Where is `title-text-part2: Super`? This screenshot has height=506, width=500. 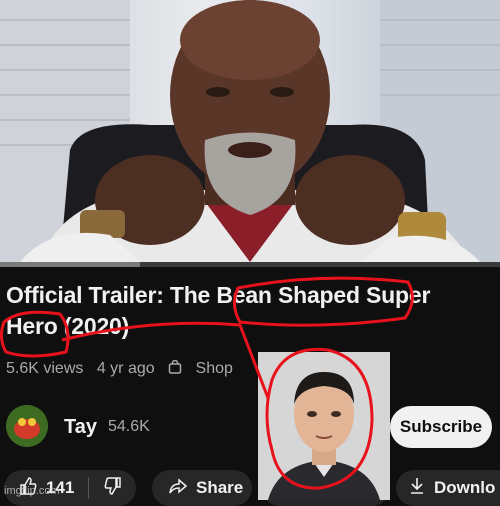 title-text-part2: Super is located at coordinates (395, 295).